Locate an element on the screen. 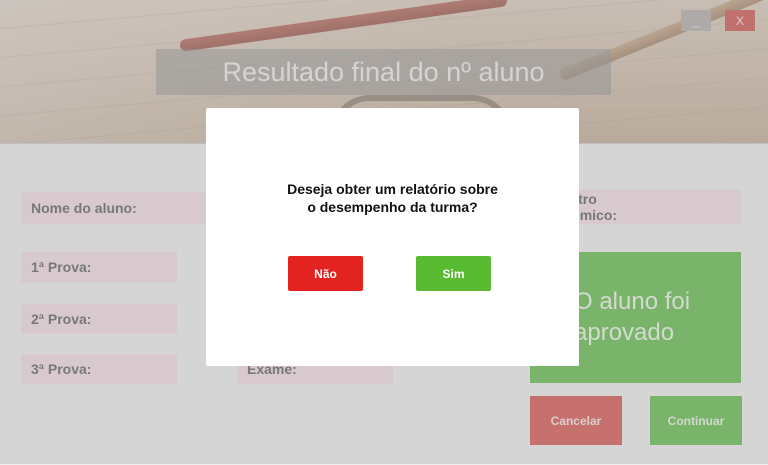 This screenshot has width=768, height=465. no-button: Não is located at coordinates (325, 273).